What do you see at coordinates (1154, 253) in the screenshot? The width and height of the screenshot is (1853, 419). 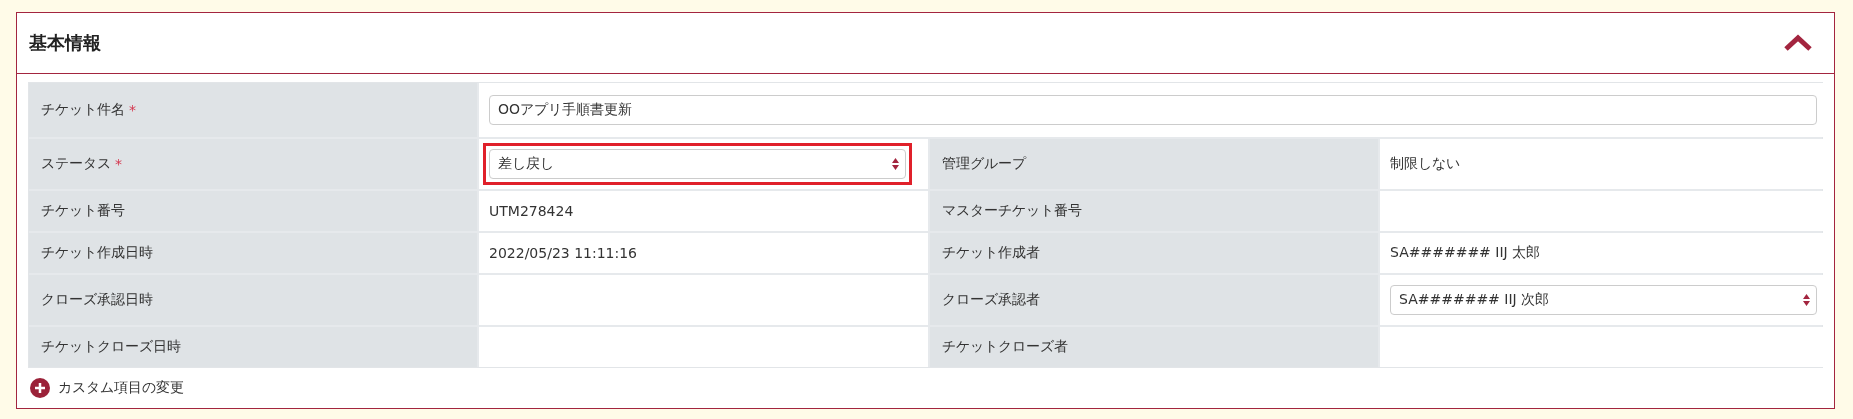 I see `field-label: チケット作成者` at bounding box center [1154, 253].